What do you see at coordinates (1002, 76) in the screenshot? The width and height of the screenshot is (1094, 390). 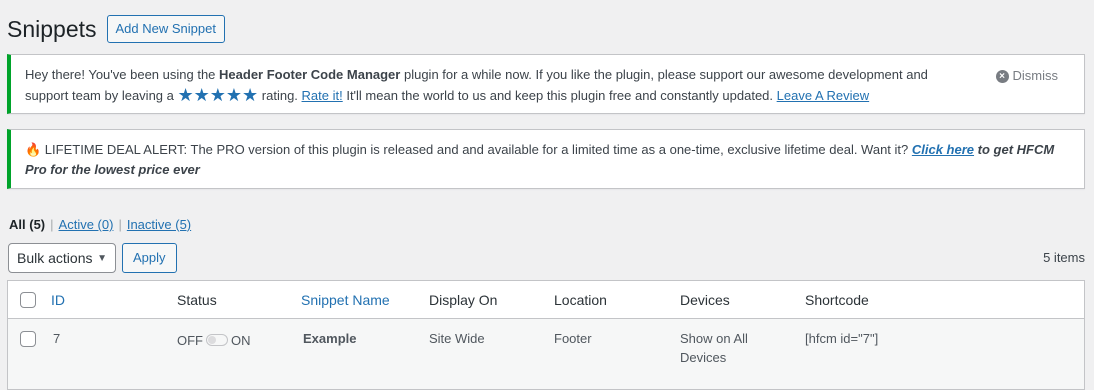 I see `dismiss-icon: ×` at bounding box center [1002, 76].